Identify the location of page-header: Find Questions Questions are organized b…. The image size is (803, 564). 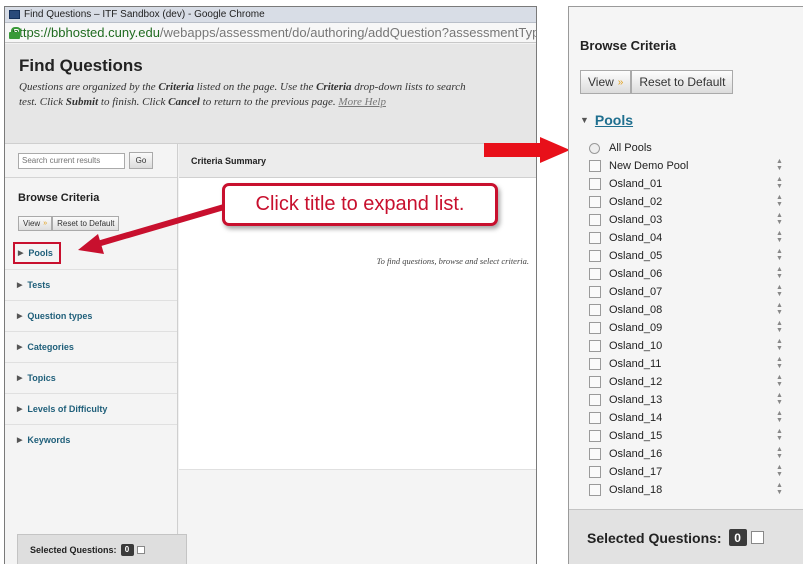
(270, 94).